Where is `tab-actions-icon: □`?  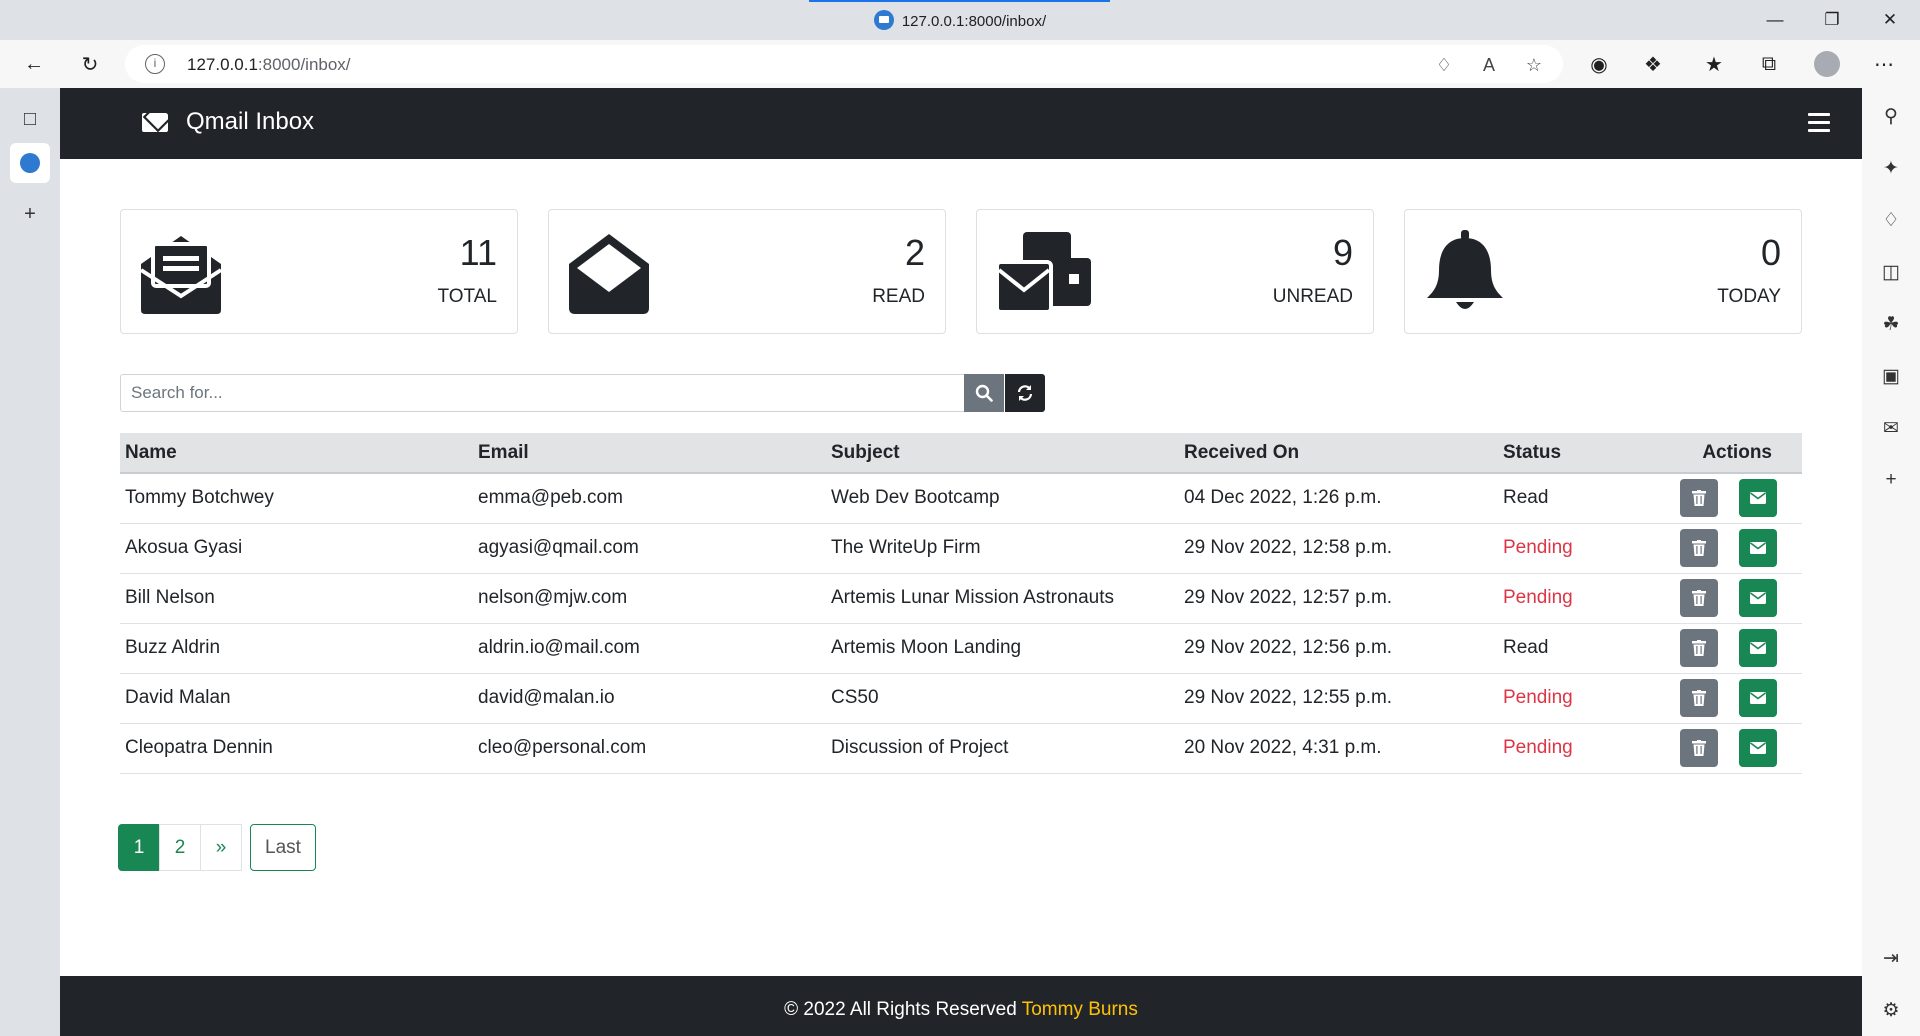 tab-actions-icon: □ is located at coordinates (30, 119).